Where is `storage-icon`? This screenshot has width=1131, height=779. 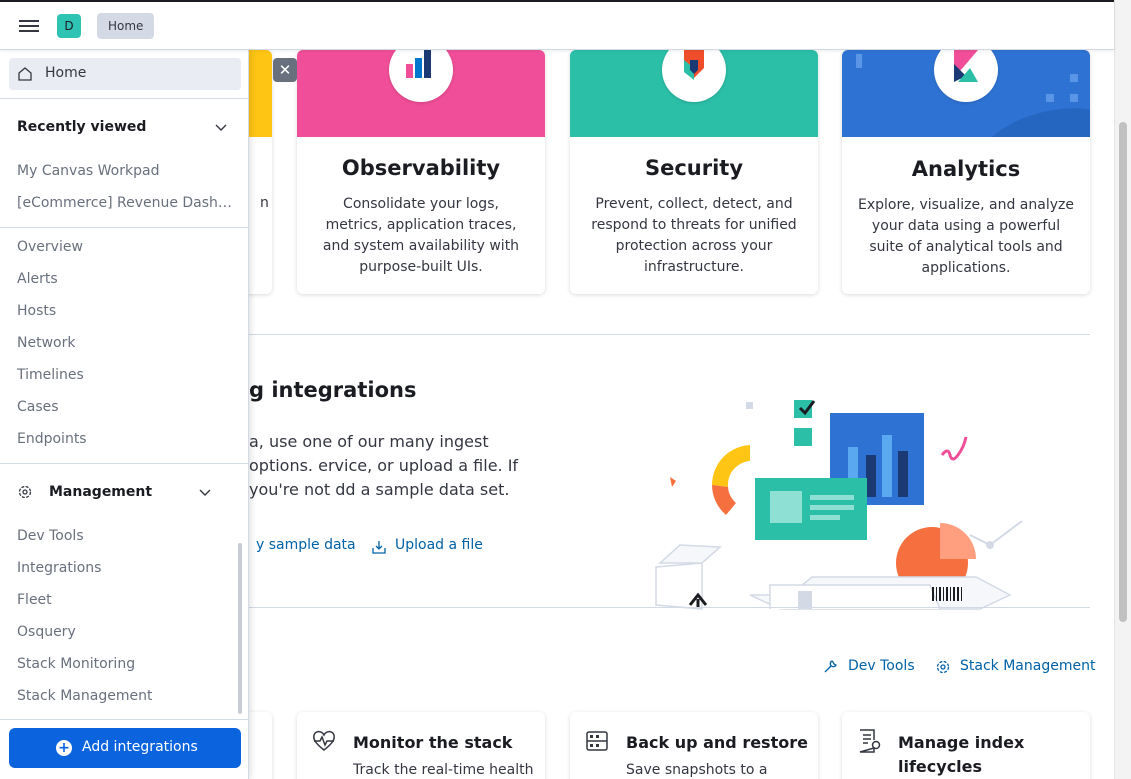 storage-icon is located at coordinates (597, 741).